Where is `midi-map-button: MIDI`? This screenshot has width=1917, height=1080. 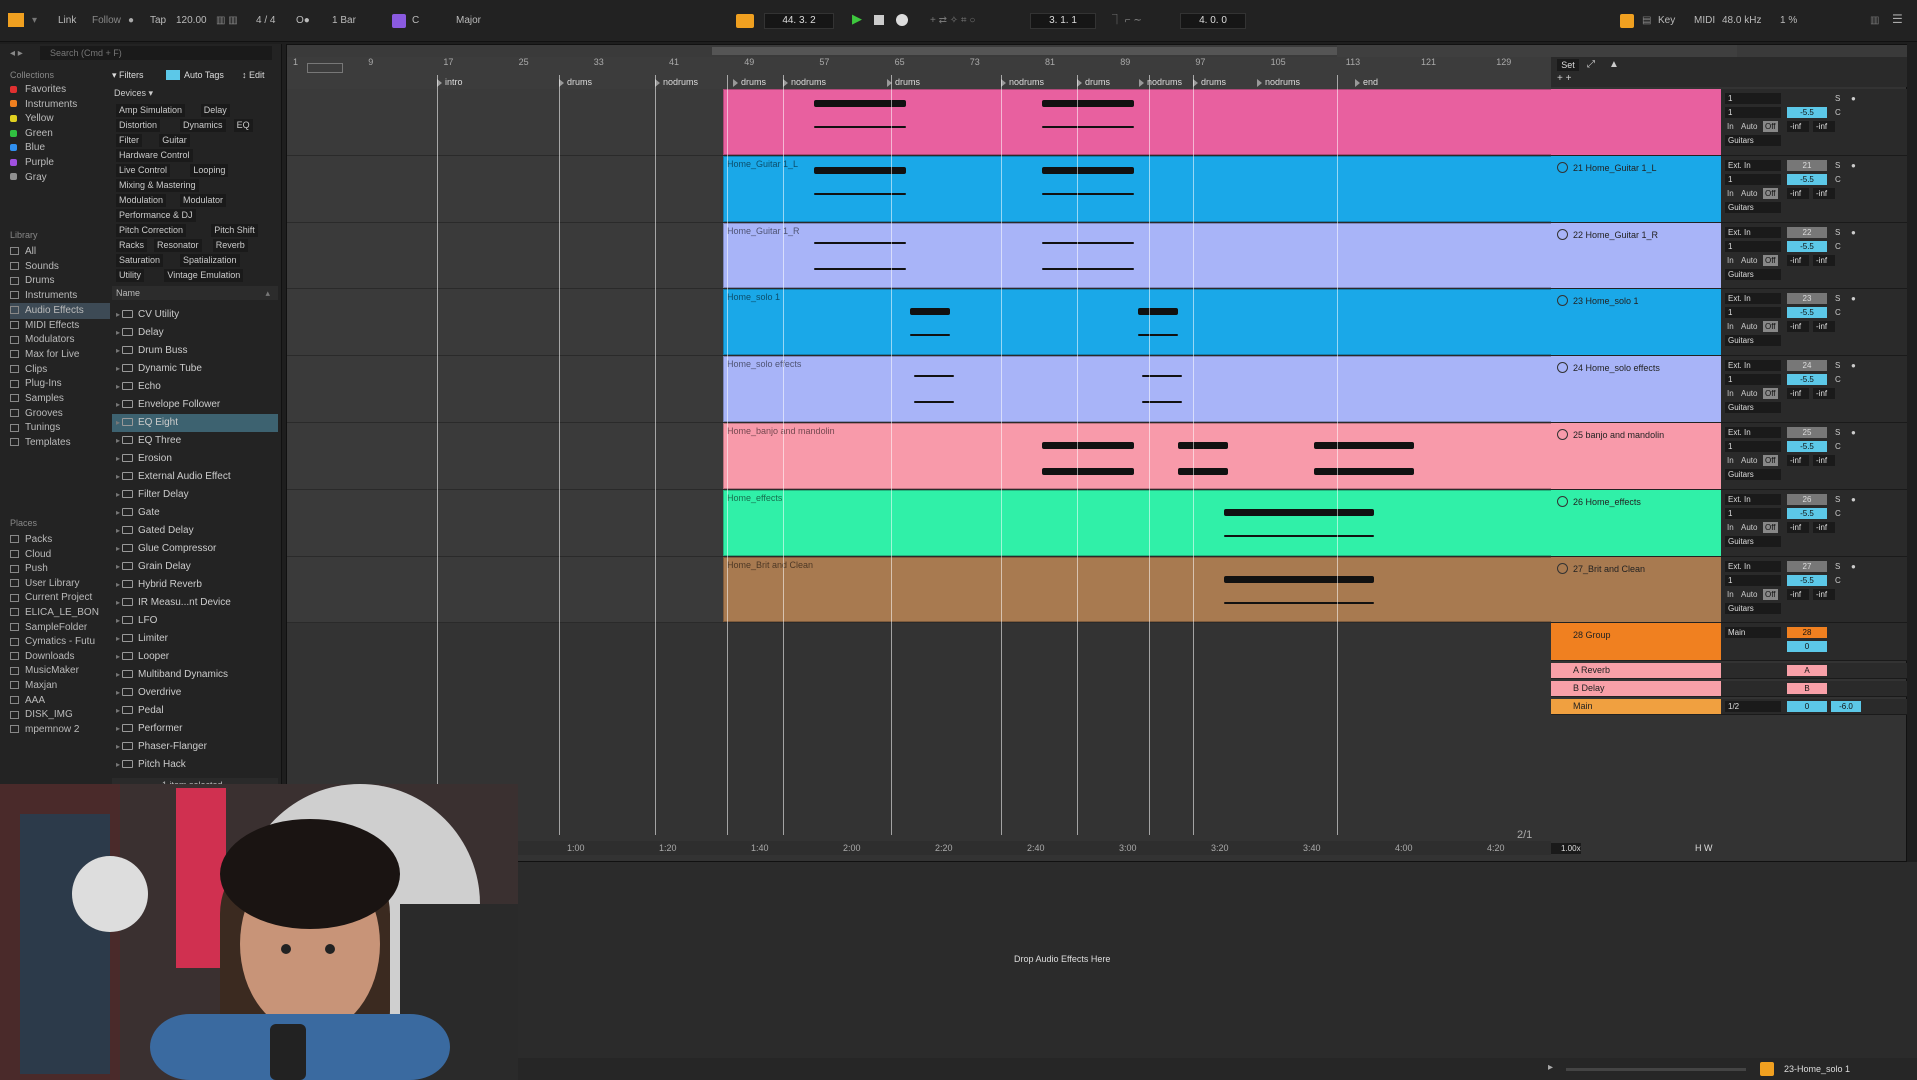 midi-map-button: MIDI is located at coordinates (1704, 21).